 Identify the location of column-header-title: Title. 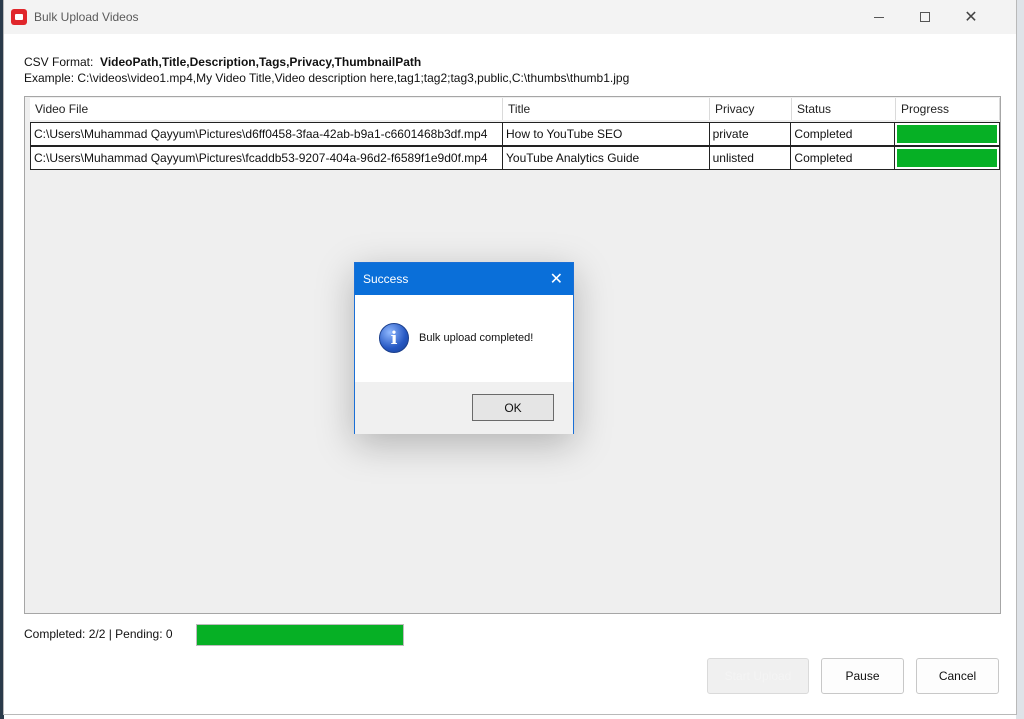
(606, 109).